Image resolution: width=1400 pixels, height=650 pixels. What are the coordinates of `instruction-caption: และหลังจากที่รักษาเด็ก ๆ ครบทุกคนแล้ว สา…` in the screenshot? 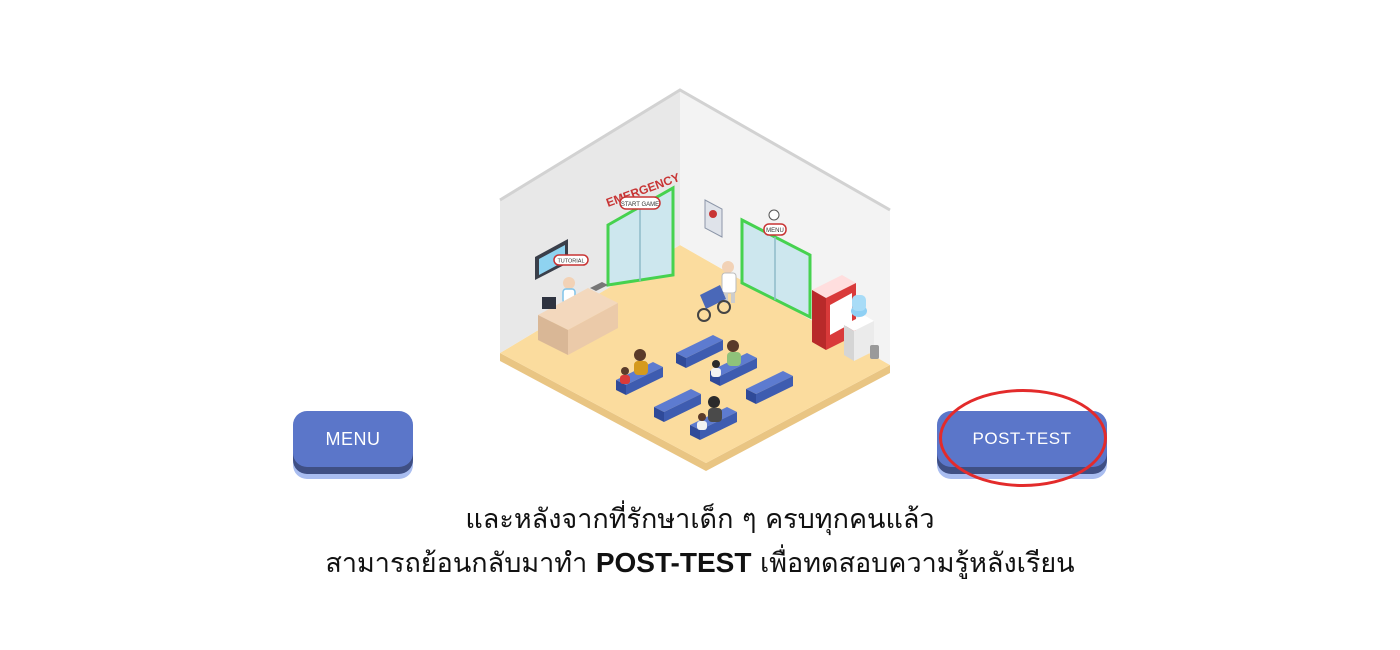 It's located at (700, 541).